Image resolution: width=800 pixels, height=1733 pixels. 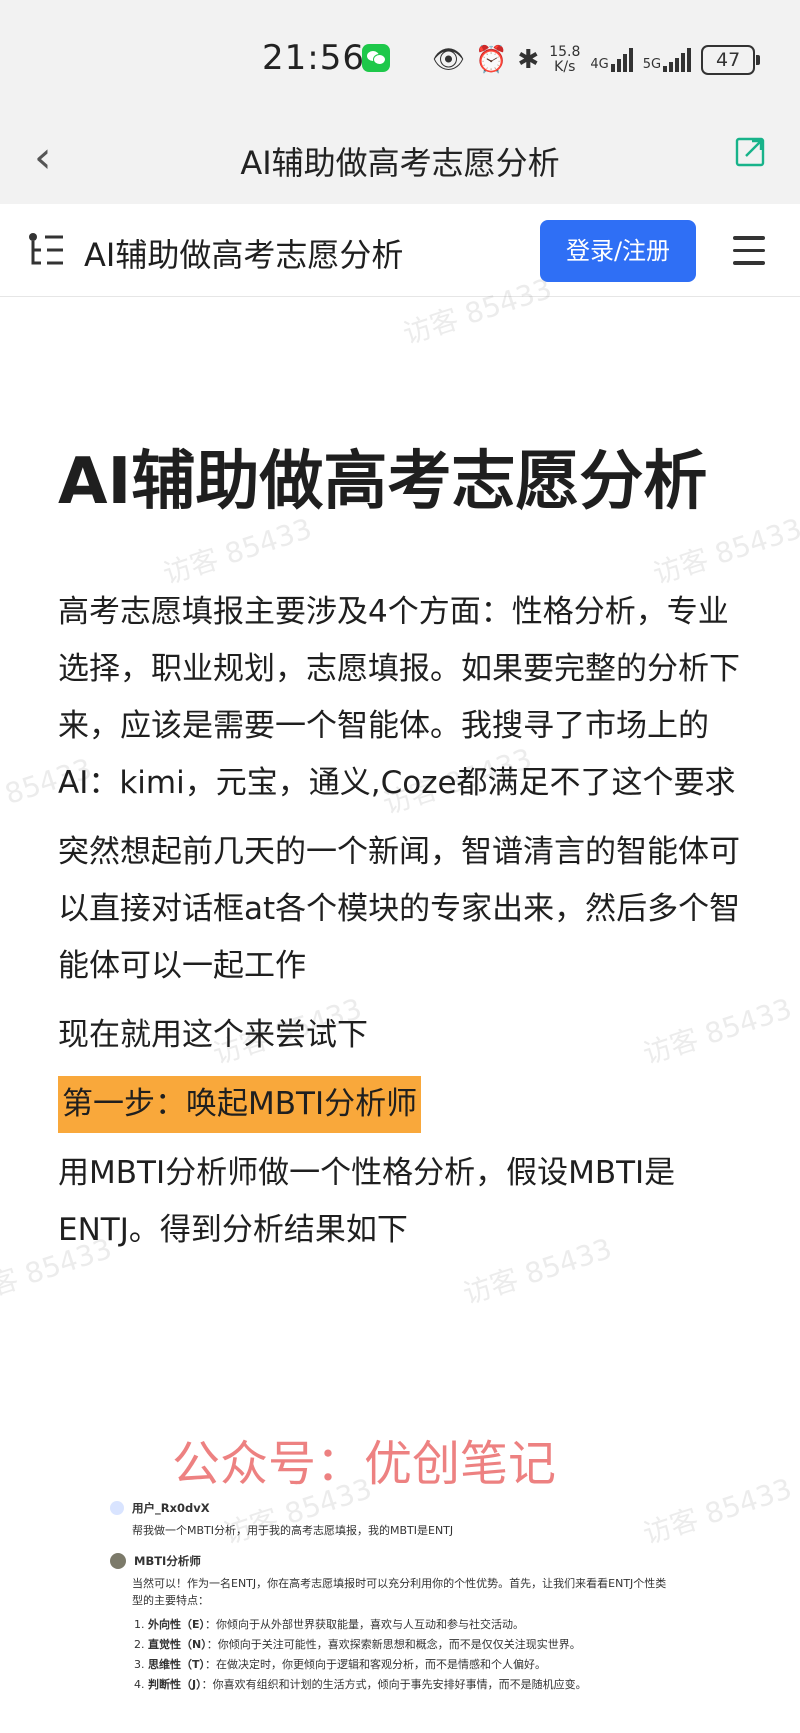 I want to click on highlighted-step: 第一步：唤起MBTI分析师, so click(x=240, y=1104).